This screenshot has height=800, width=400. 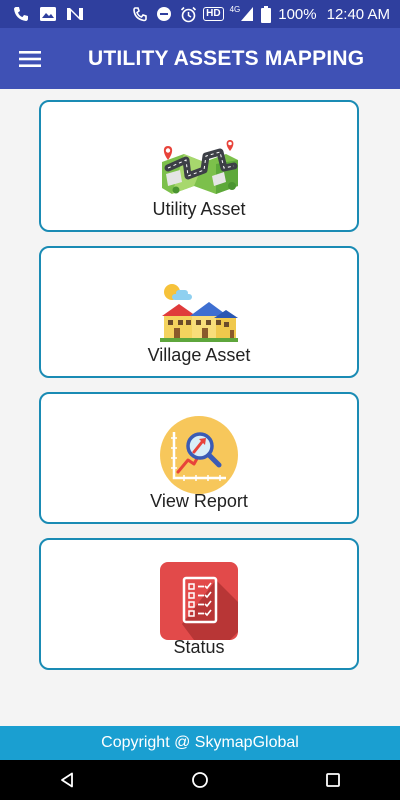 What do you see at coordinates (164, 14) in the screenshot?
I see `do-not-disturb-icon` at bounding box center [164, 14].